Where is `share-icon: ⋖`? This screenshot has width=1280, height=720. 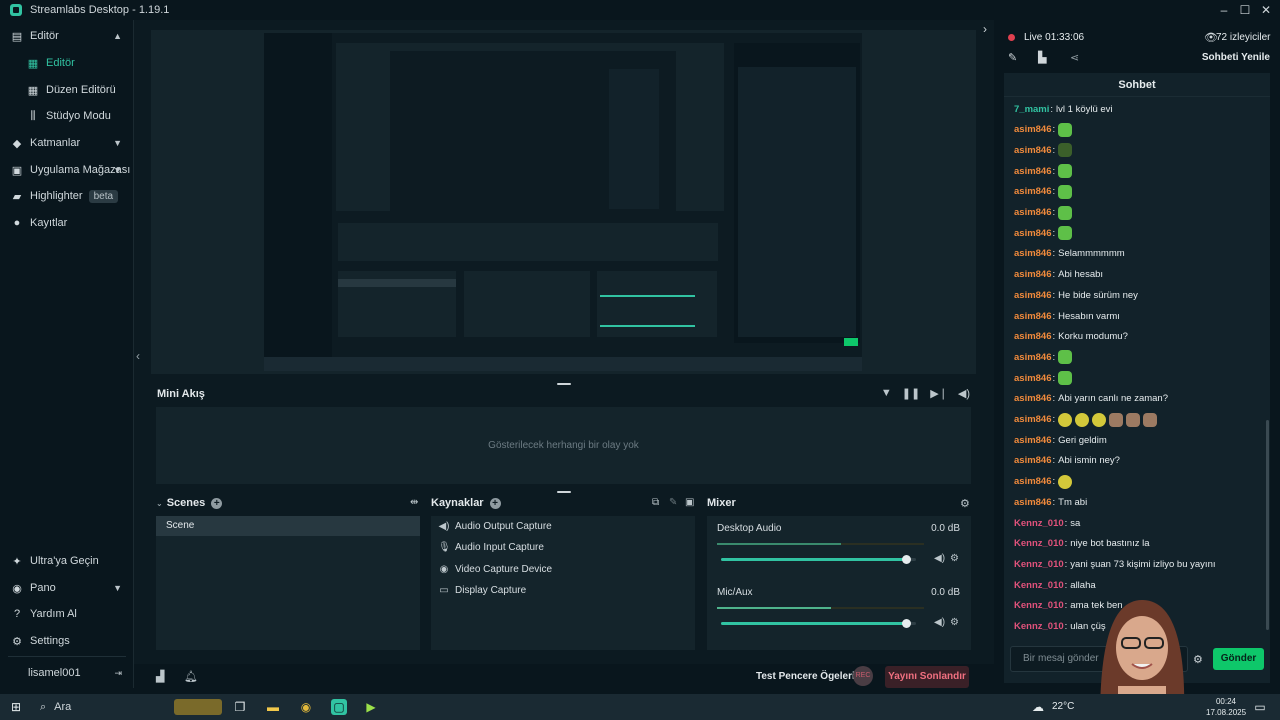 share-icon: ⋖ is located at coordinates (1074, 57).